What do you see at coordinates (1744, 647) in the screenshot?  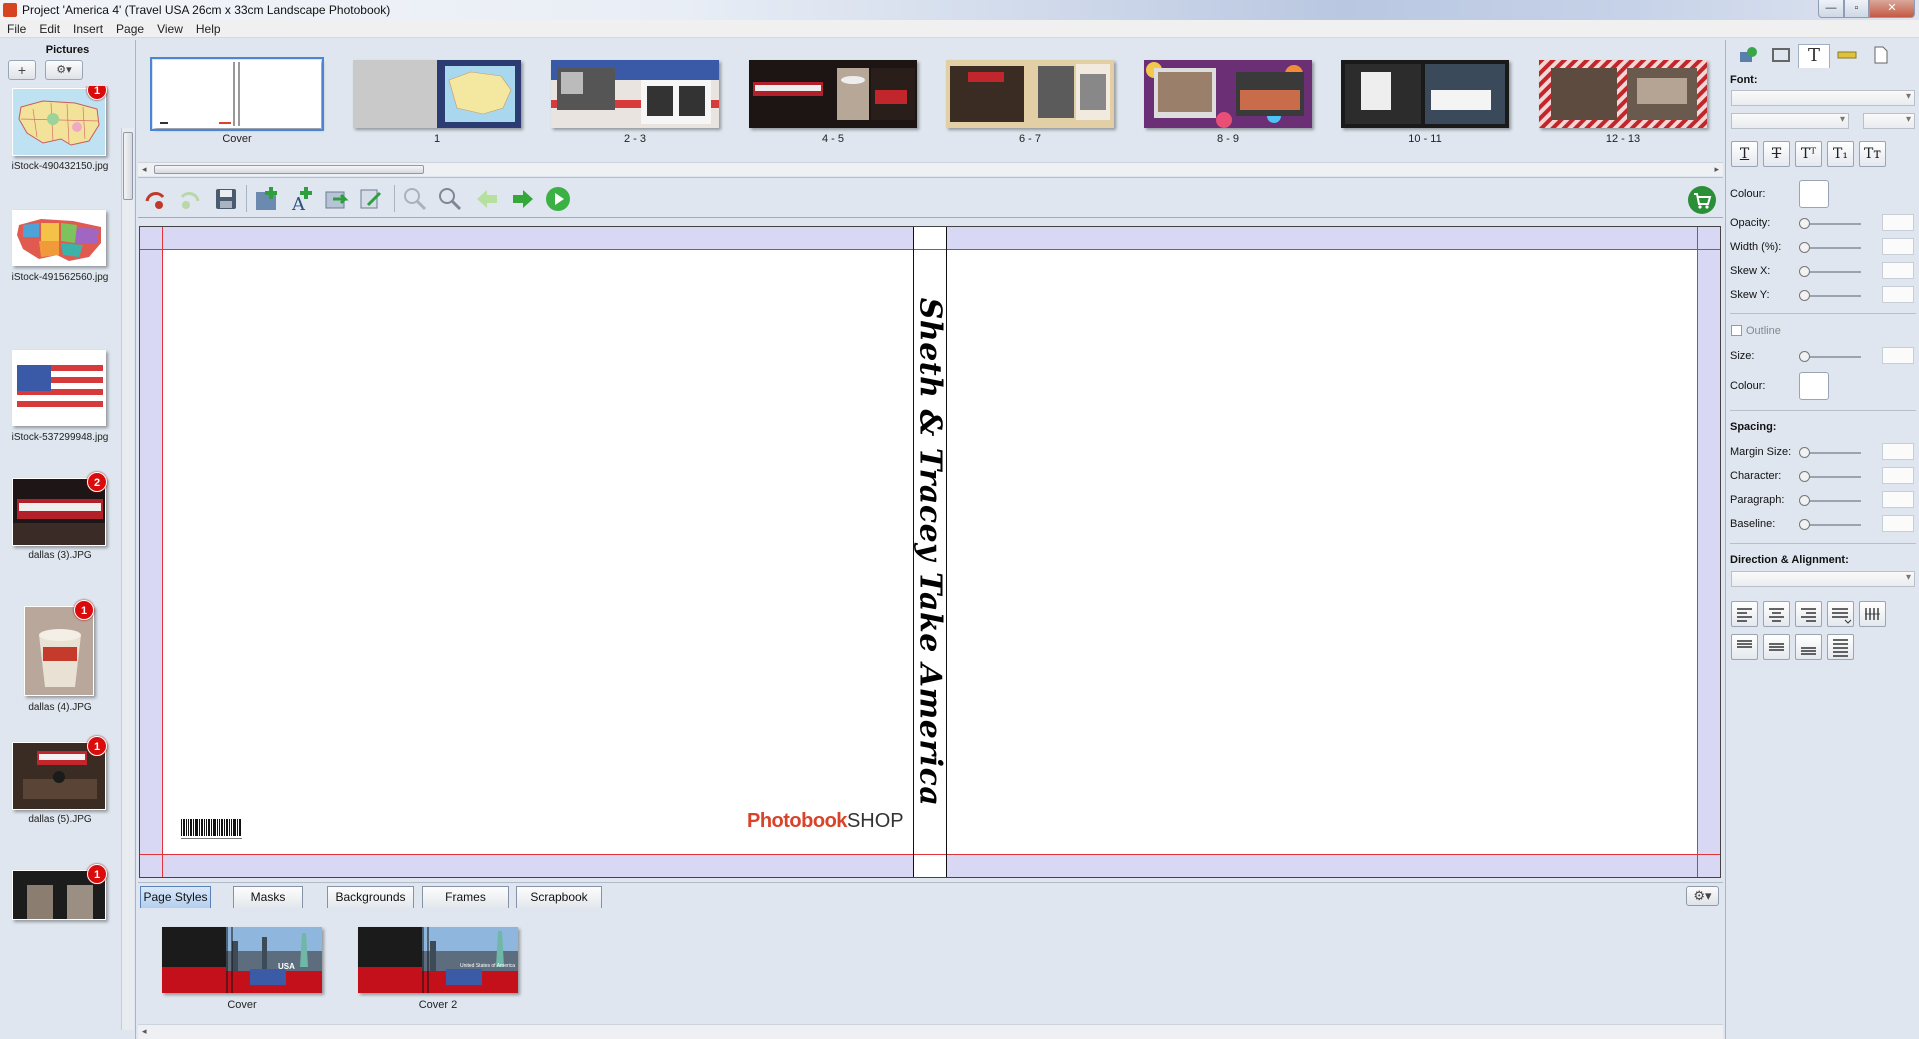 I see `valign-top-button` at bounding box center [1744, 647].